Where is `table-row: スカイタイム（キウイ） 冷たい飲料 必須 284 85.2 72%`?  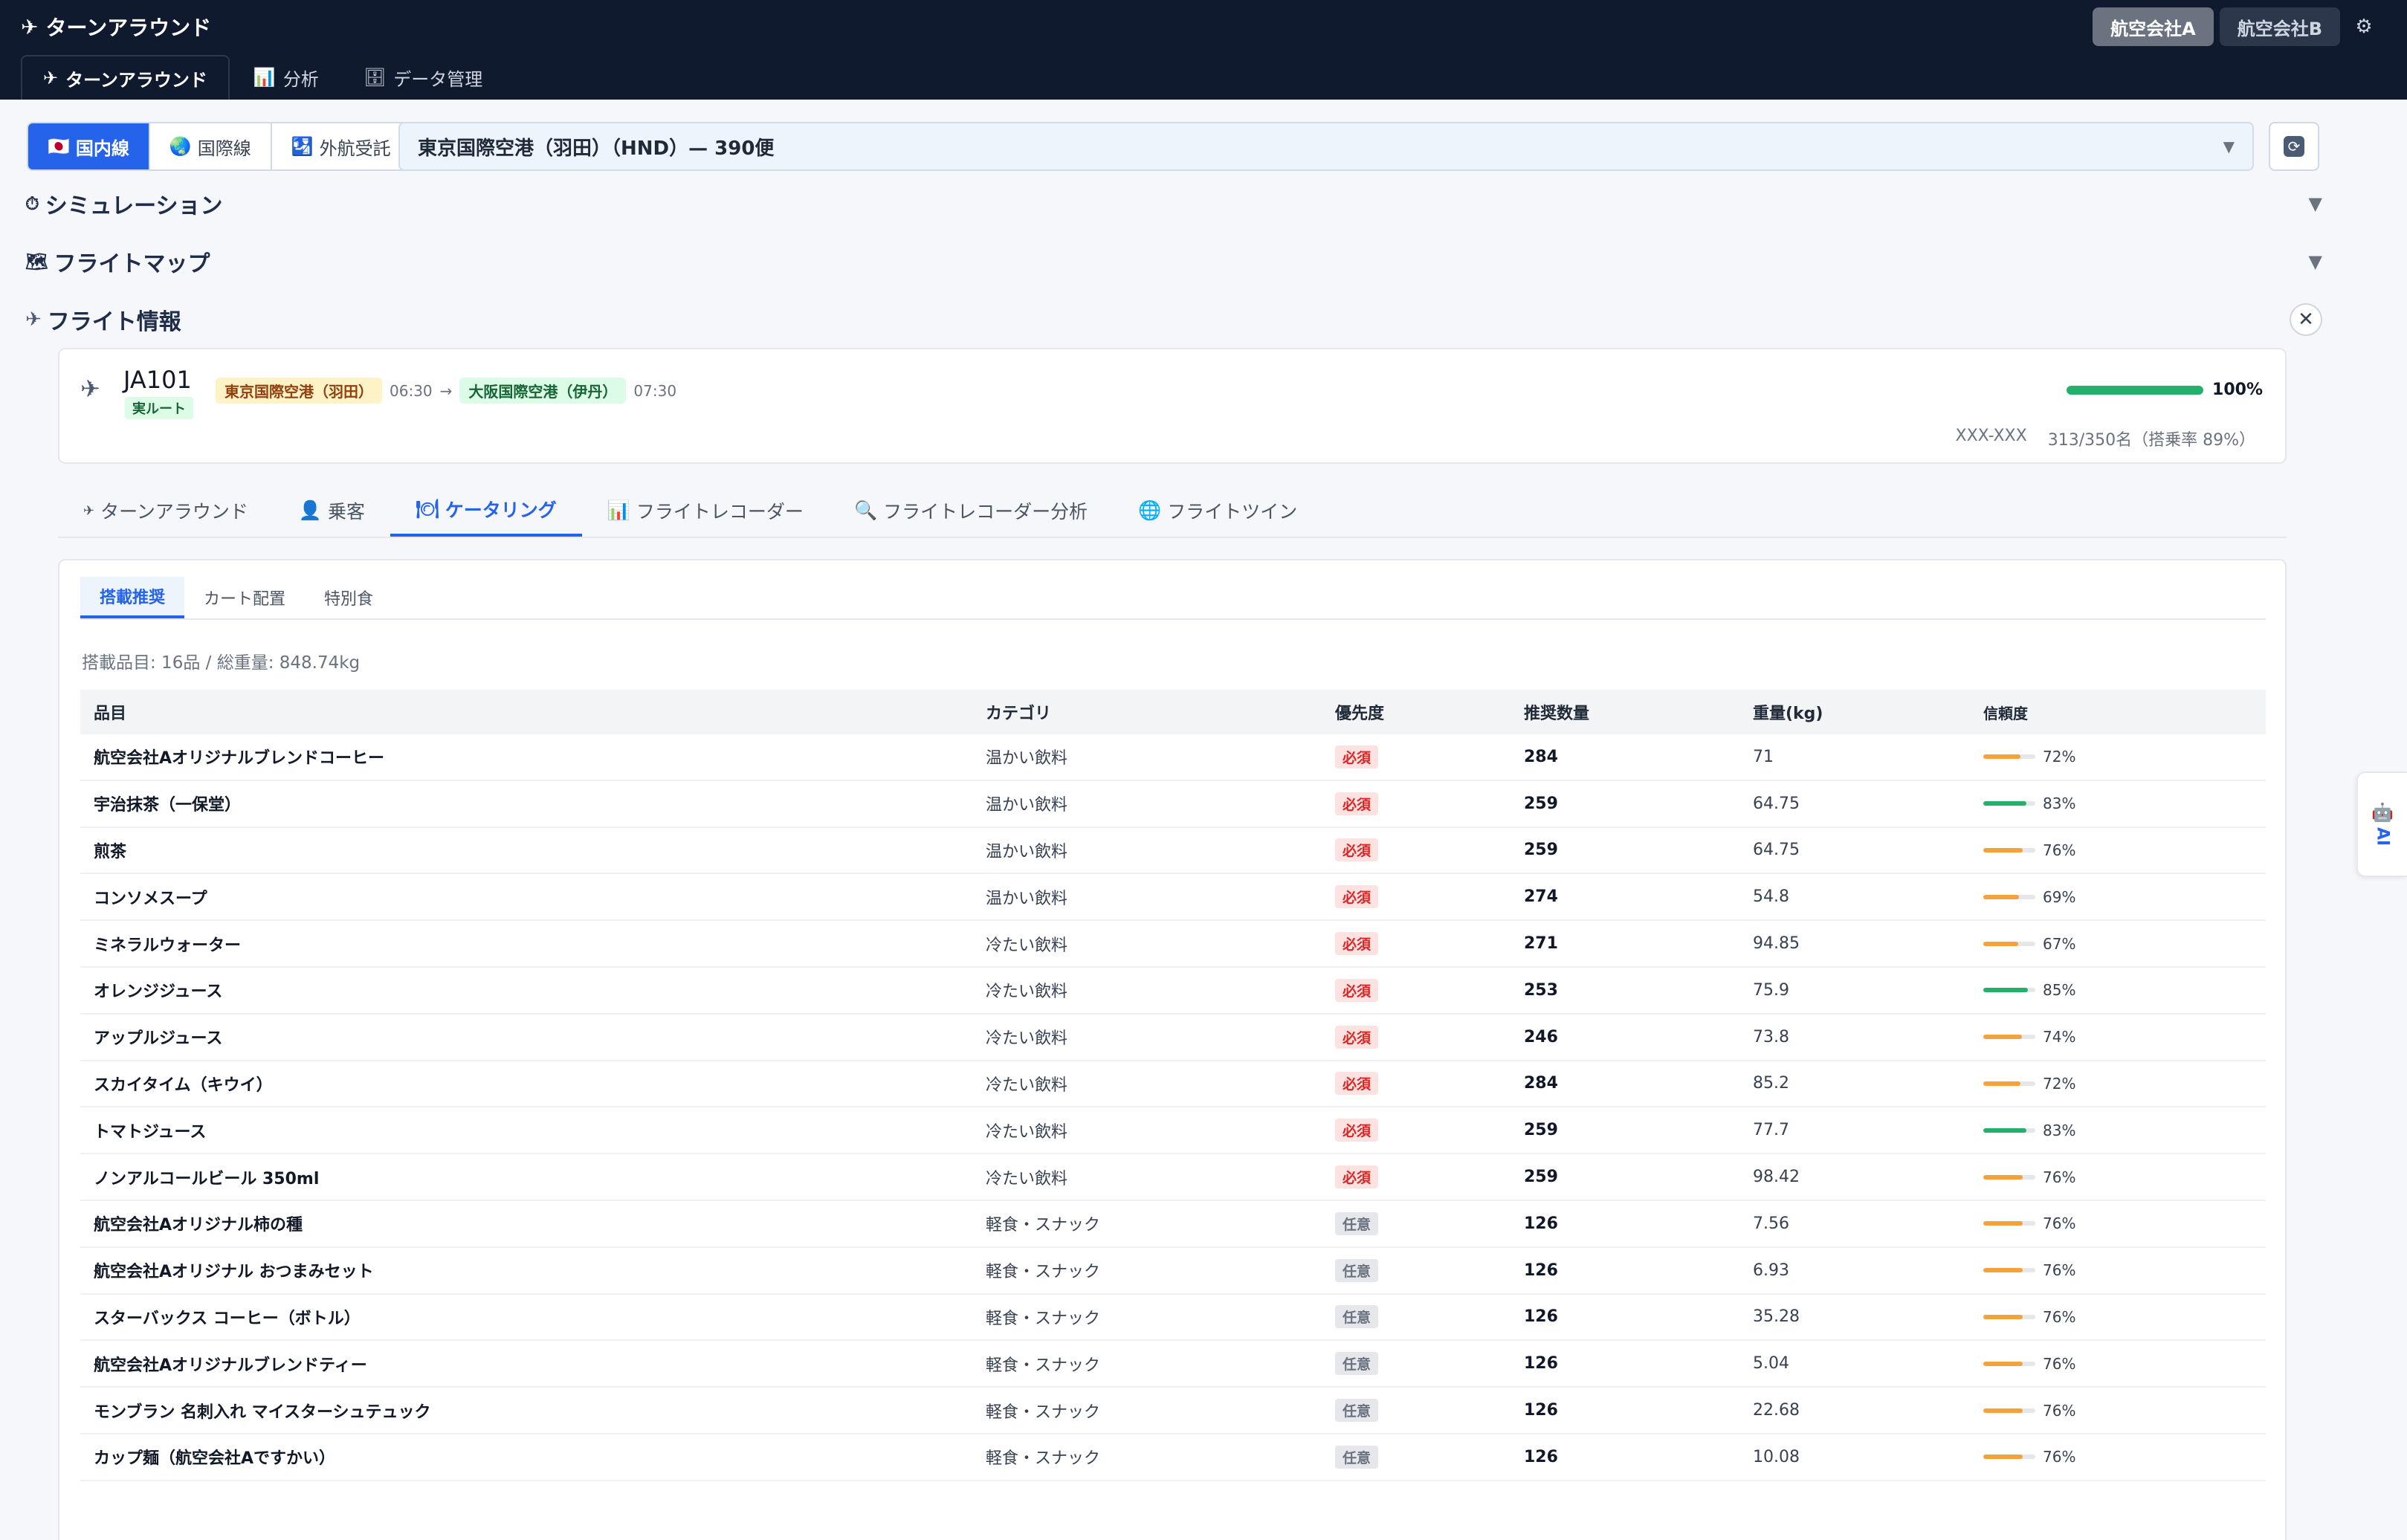 table-row: スカイタイム（キウイ） 冷たい飲料 必須 284 85.2 72% is located at coordinates (1173, 1084).